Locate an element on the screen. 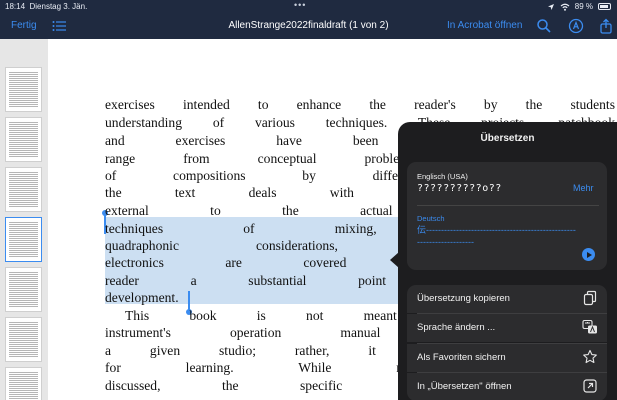  language-icon is located at coordinates (589, 326).